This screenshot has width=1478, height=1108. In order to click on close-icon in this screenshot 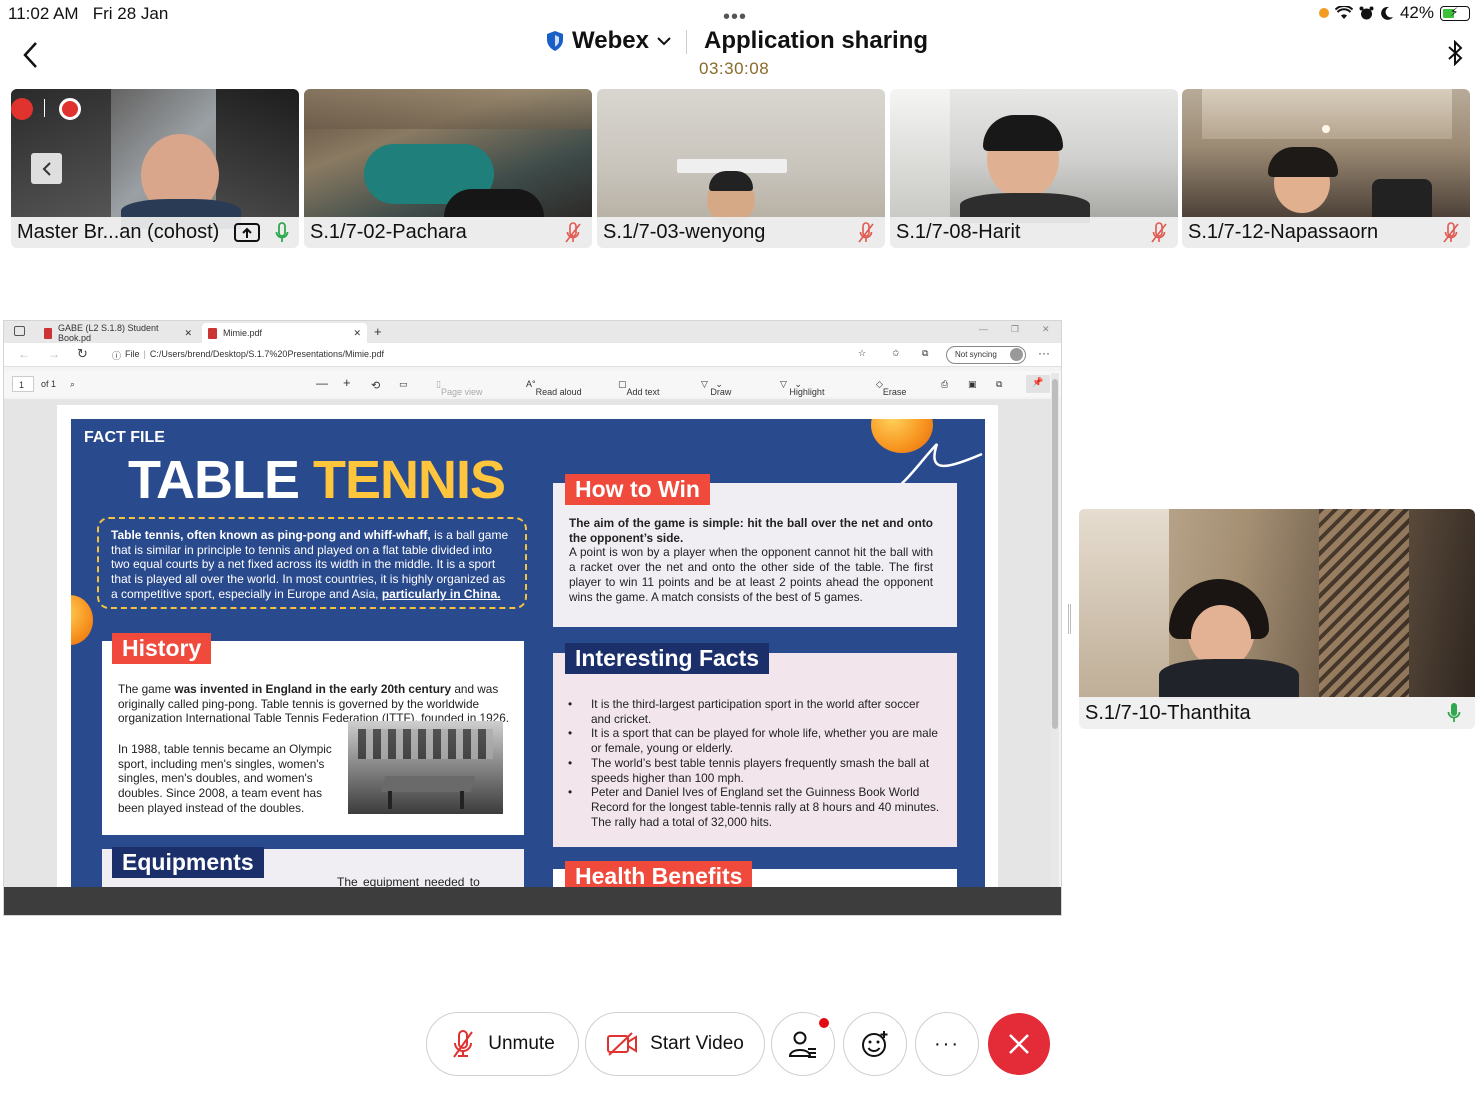, I will do `click(1019, 1044)`.